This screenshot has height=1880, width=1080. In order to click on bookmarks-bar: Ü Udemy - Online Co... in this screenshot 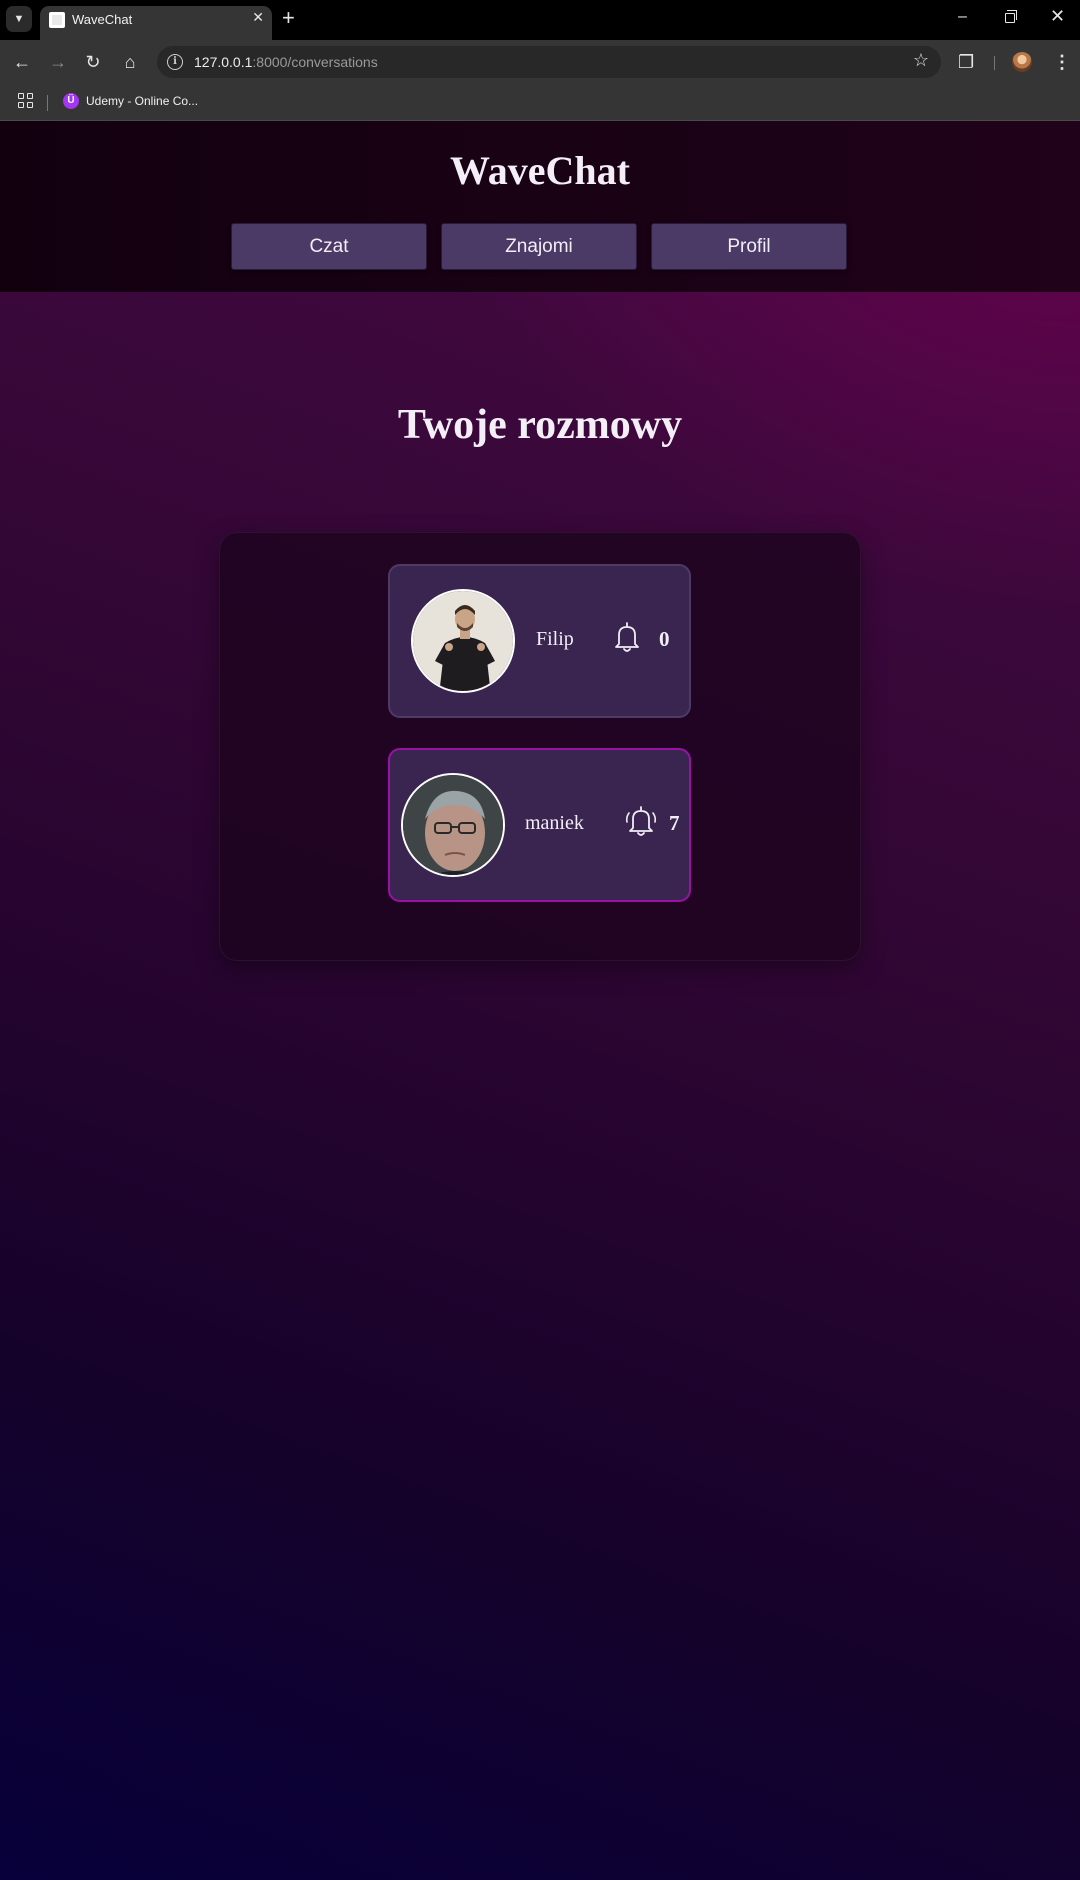, I will do `click(540, 102)`.